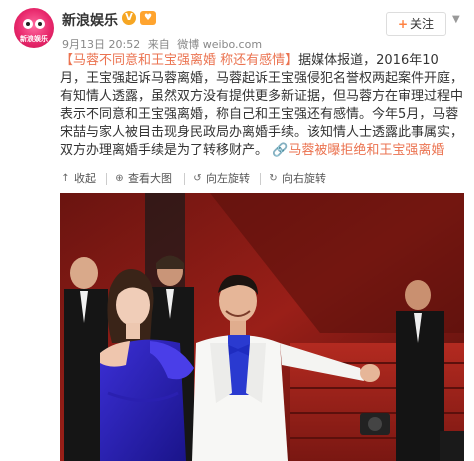  Describe the element at coordinates (179, 60) in the screenshot. I see `post-hashtag: 【马蓉不同意和王宝强离婚 称还有感情】` at that location.